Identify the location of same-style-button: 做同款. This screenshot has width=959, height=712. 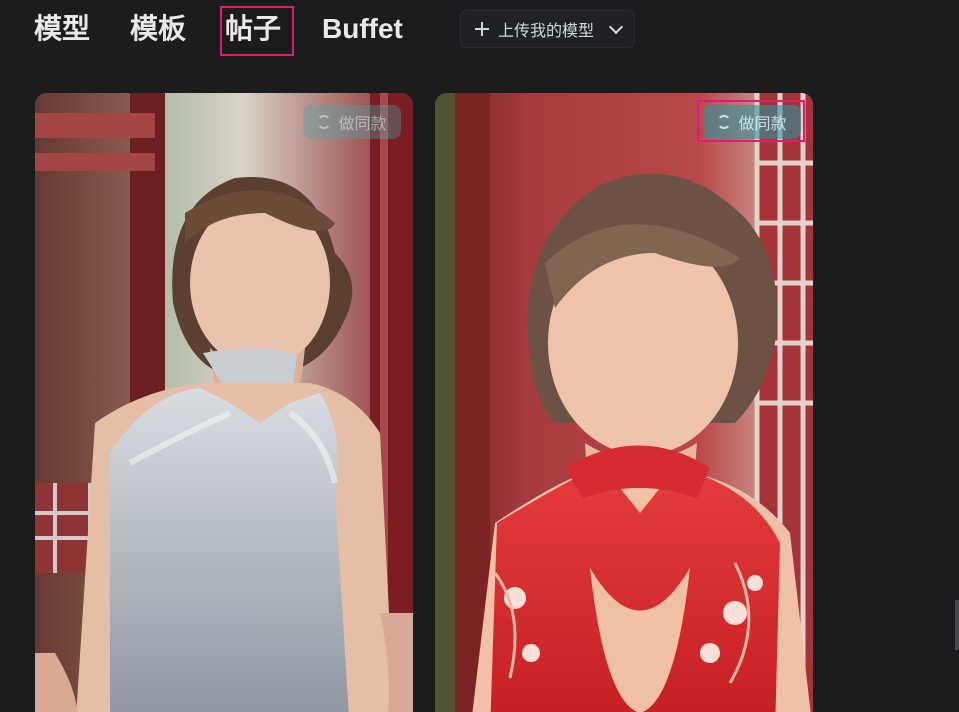
(352, 122).